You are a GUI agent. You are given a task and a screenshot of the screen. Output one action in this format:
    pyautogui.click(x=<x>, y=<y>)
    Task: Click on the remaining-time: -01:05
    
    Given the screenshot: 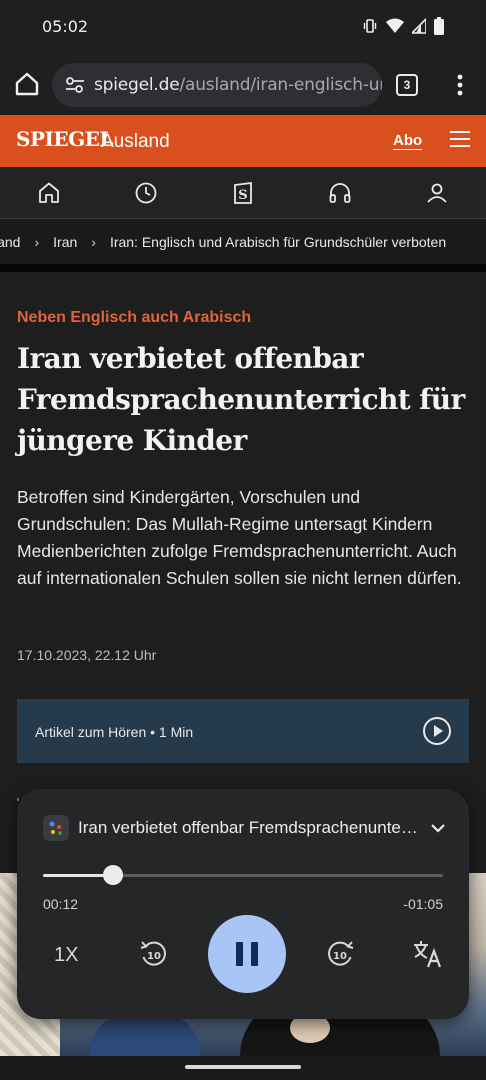 What is the action you would take?
    pyautogui.click(x=423, y=904)
    